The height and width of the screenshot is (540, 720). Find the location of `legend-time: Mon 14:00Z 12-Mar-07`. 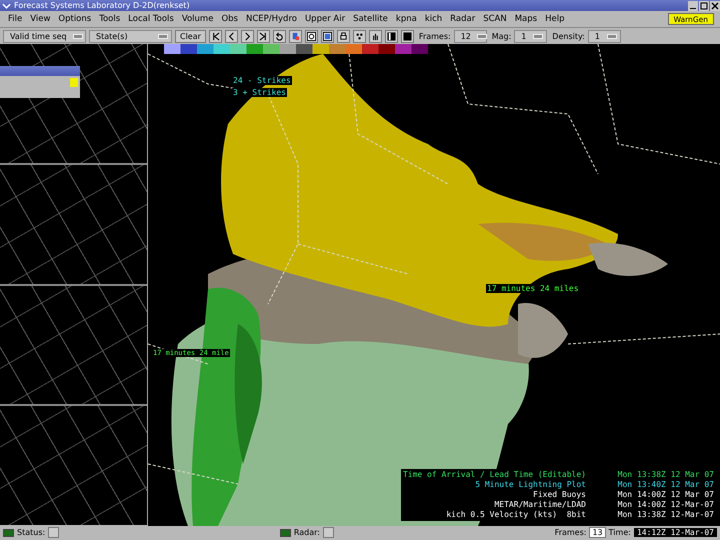

legend-time: Mon 14:00Z 12-Mar-07 is located at coordinates (665, 505).